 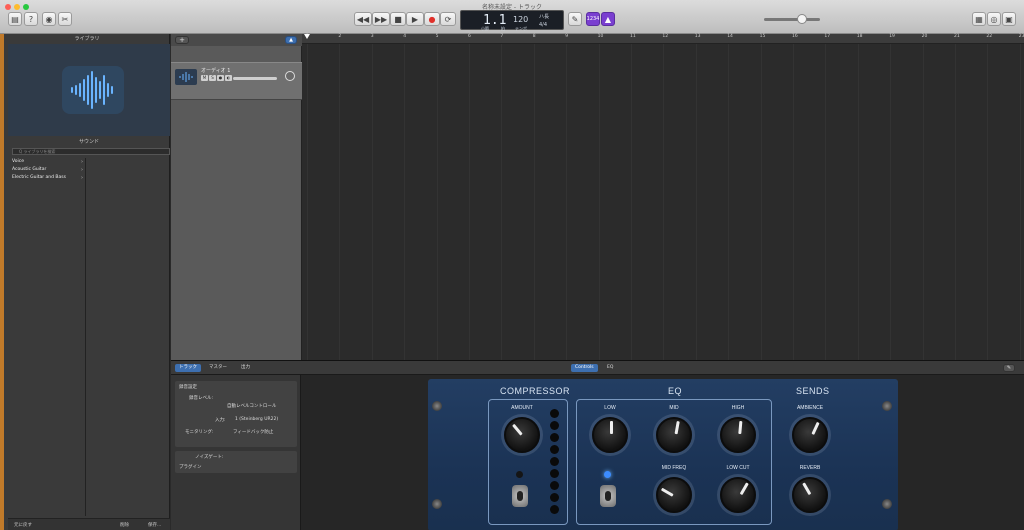 What do you see at coordinates (1021, 36) in the screenshot?
I see `ruler-bar-23: 23` at bounding box center [1021, 36].